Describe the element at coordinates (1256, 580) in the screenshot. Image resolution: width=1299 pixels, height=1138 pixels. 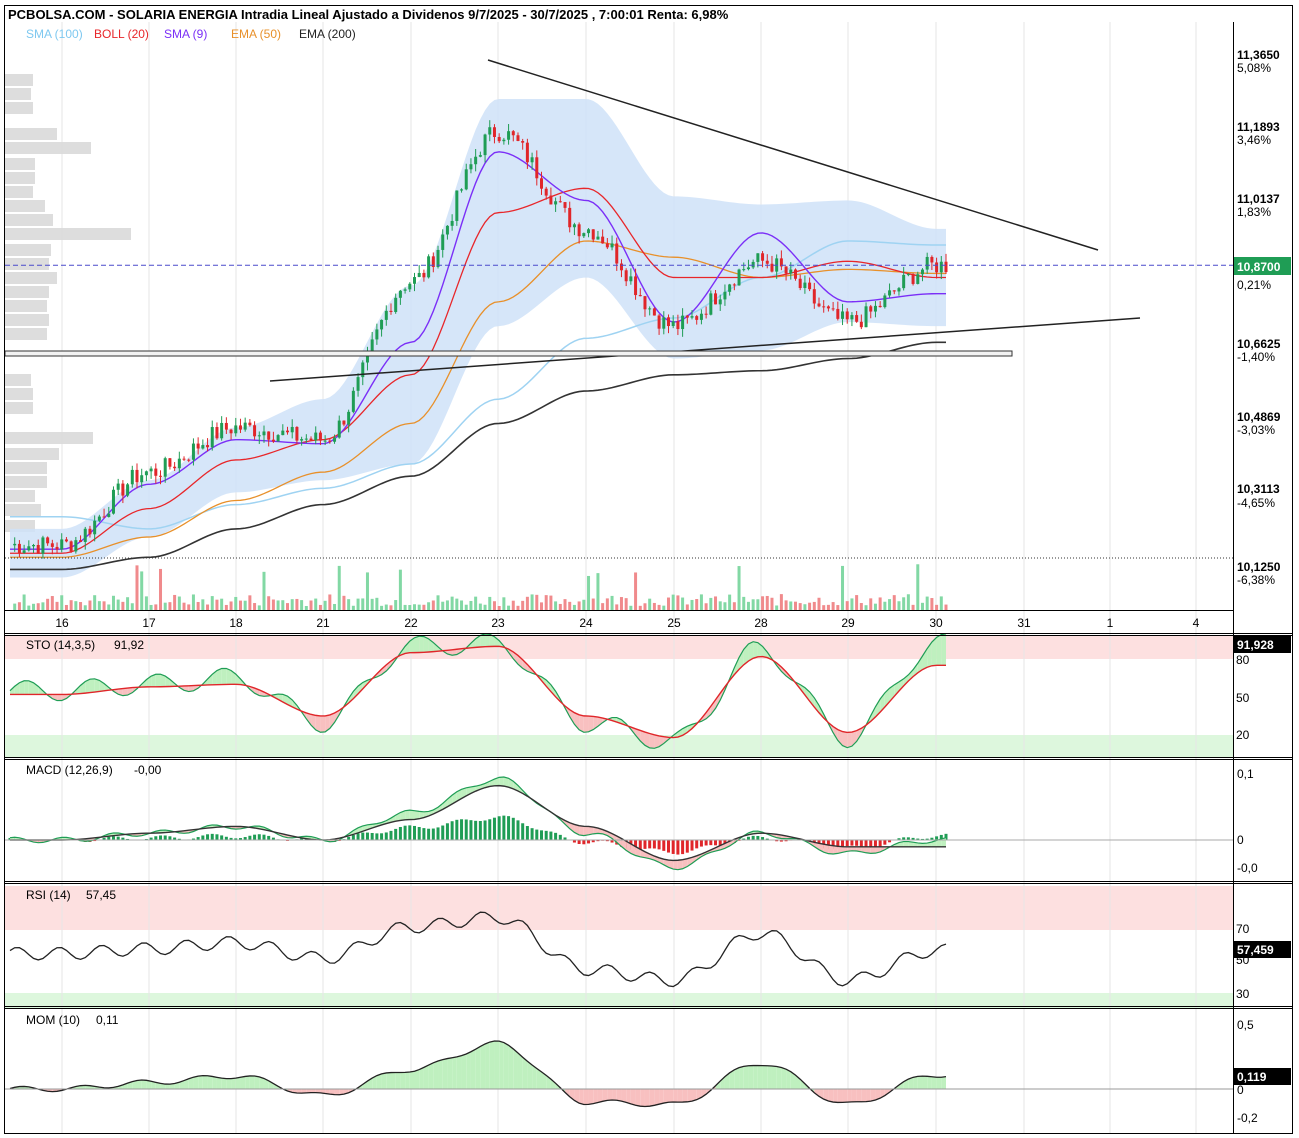
I see `pct-tick: -6,38%` at that location.